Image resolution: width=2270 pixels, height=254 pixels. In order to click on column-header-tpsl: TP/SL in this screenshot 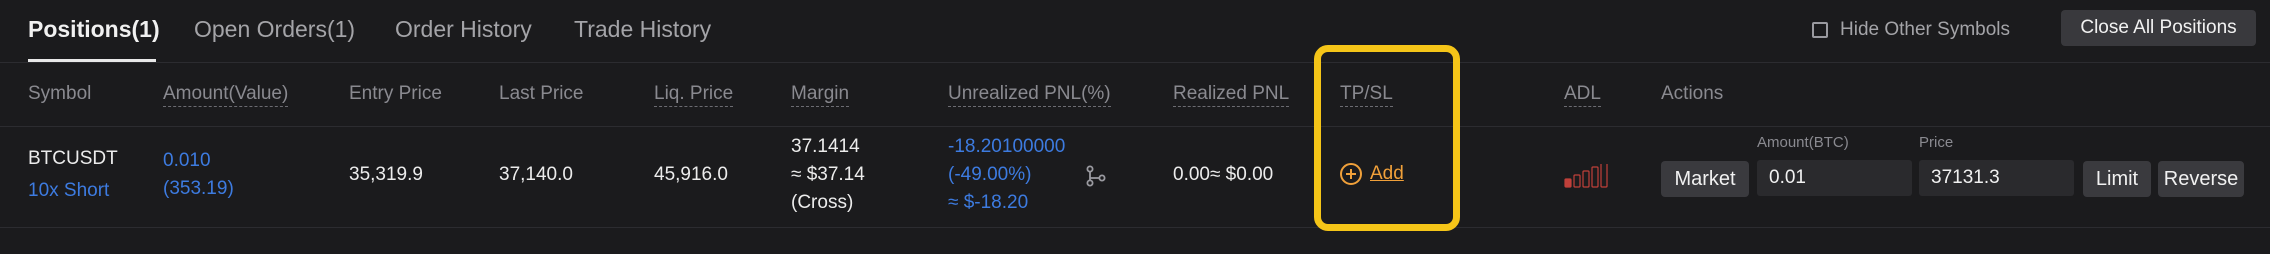, I will do `click(1366, 94)`.